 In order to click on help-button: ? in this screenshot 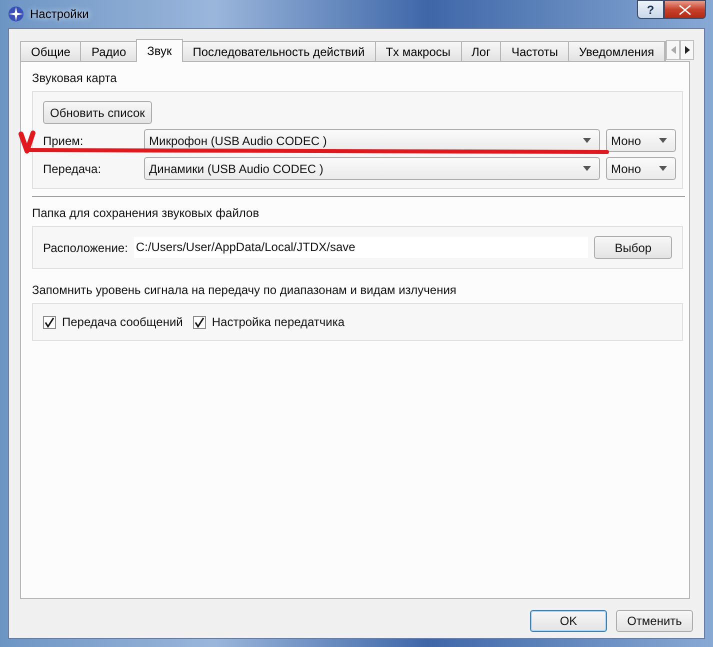, I will do `click(650, 9)`.